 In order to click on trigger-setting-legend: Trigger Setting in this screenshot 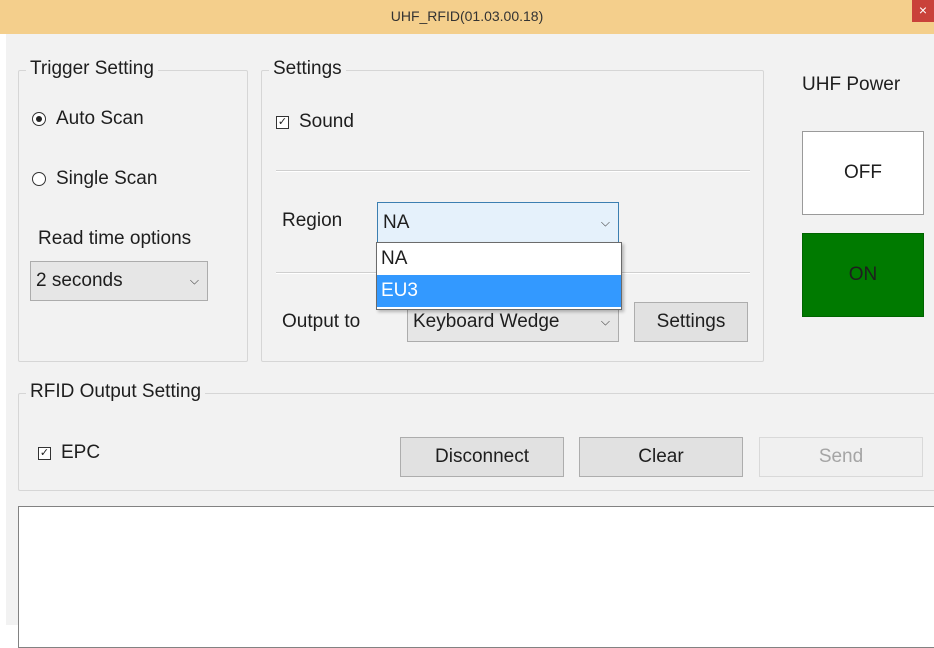, I will do `click(92, 69)`.